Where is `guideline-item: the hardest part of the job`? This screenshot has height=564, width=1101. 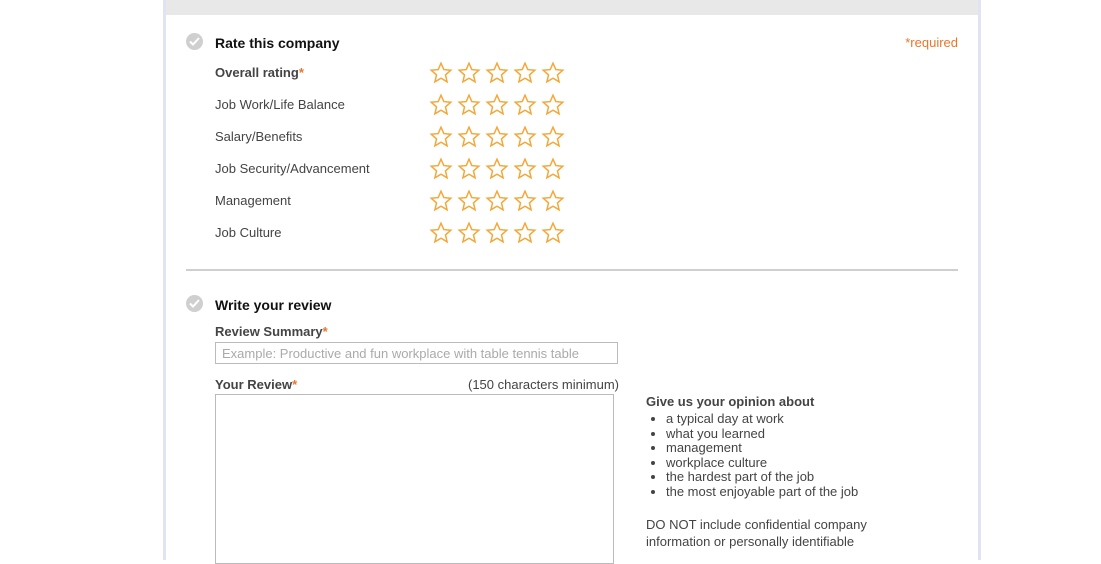 guideline-item: the hardest part of the job is located at coordinates (786, 477).